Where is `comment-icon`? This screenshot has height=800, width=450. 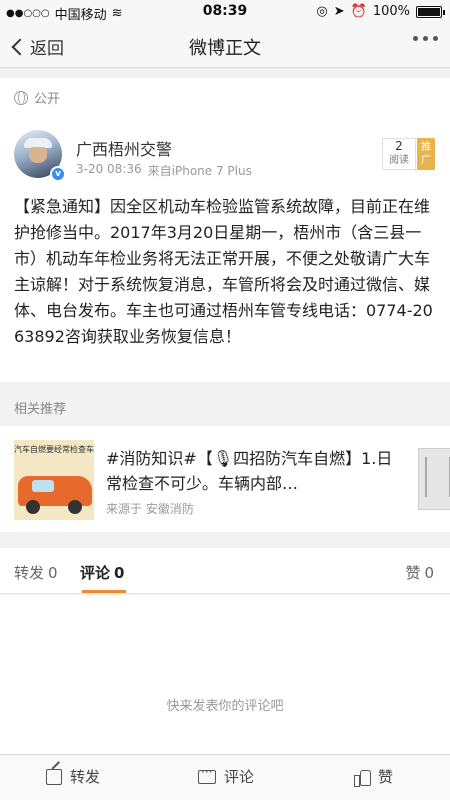
comment-icon is located at coordinates (207, 774).